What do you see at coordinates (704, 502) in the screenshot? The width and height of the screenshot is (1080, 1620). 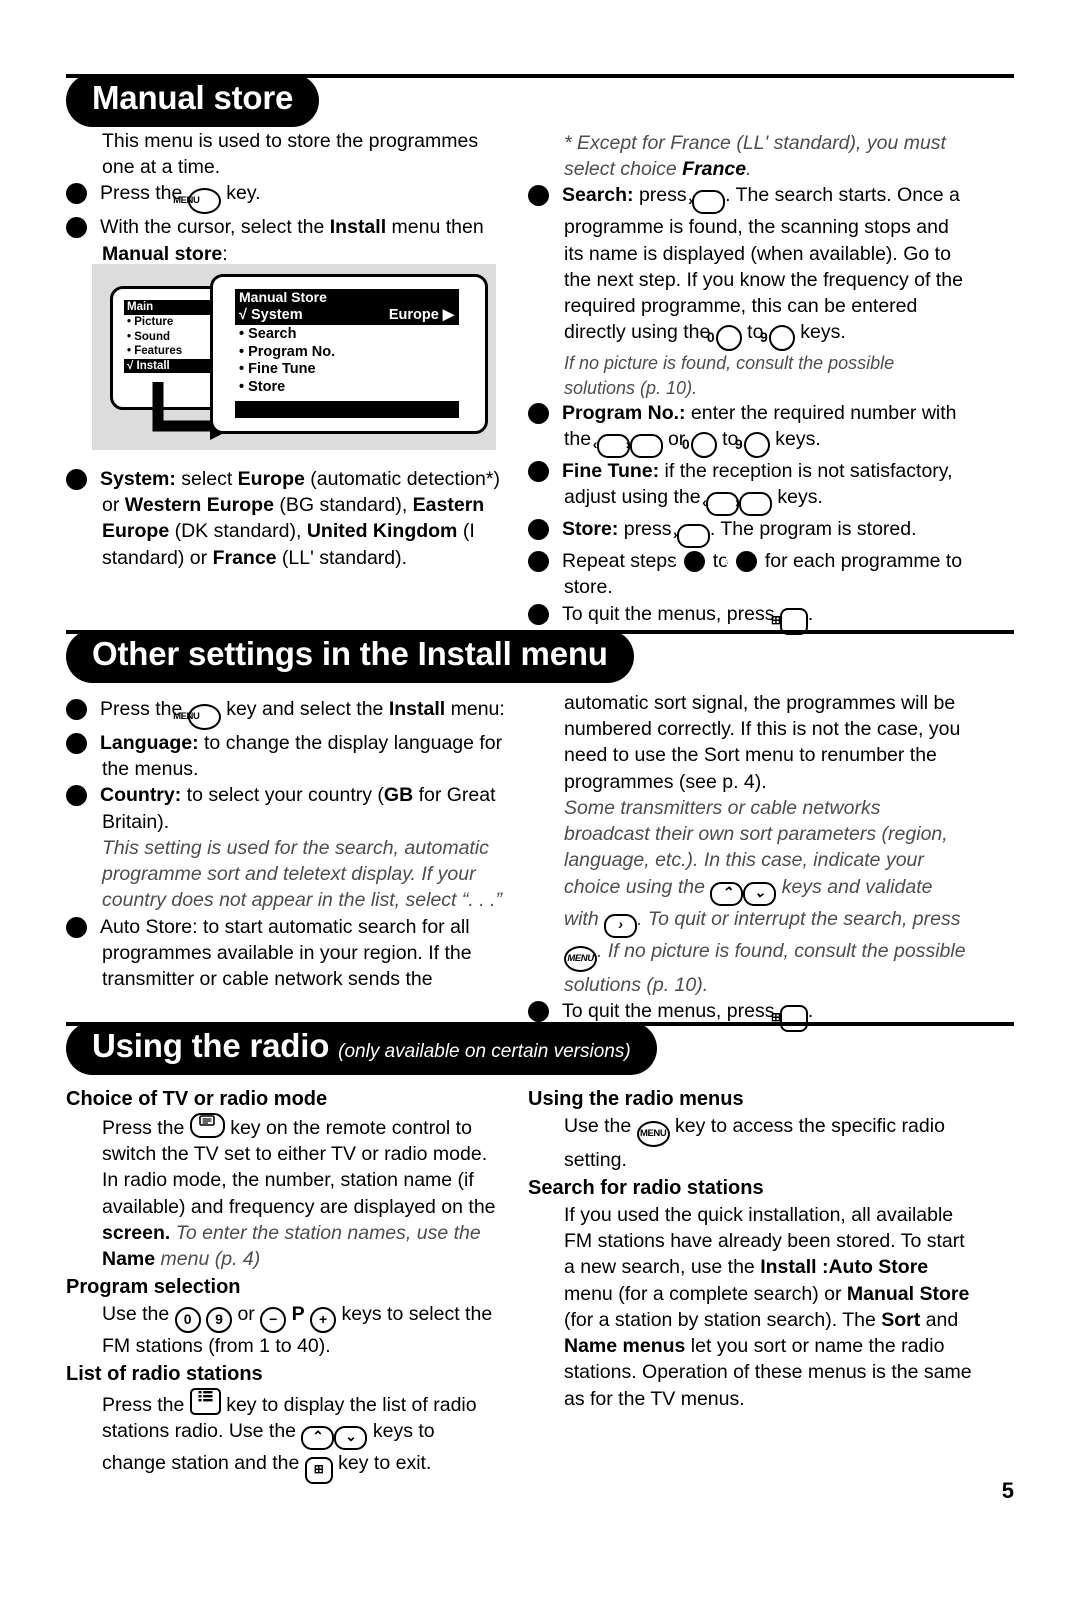 I see `left-arrow-key-label: ‹` at bounding box center [704, 502].